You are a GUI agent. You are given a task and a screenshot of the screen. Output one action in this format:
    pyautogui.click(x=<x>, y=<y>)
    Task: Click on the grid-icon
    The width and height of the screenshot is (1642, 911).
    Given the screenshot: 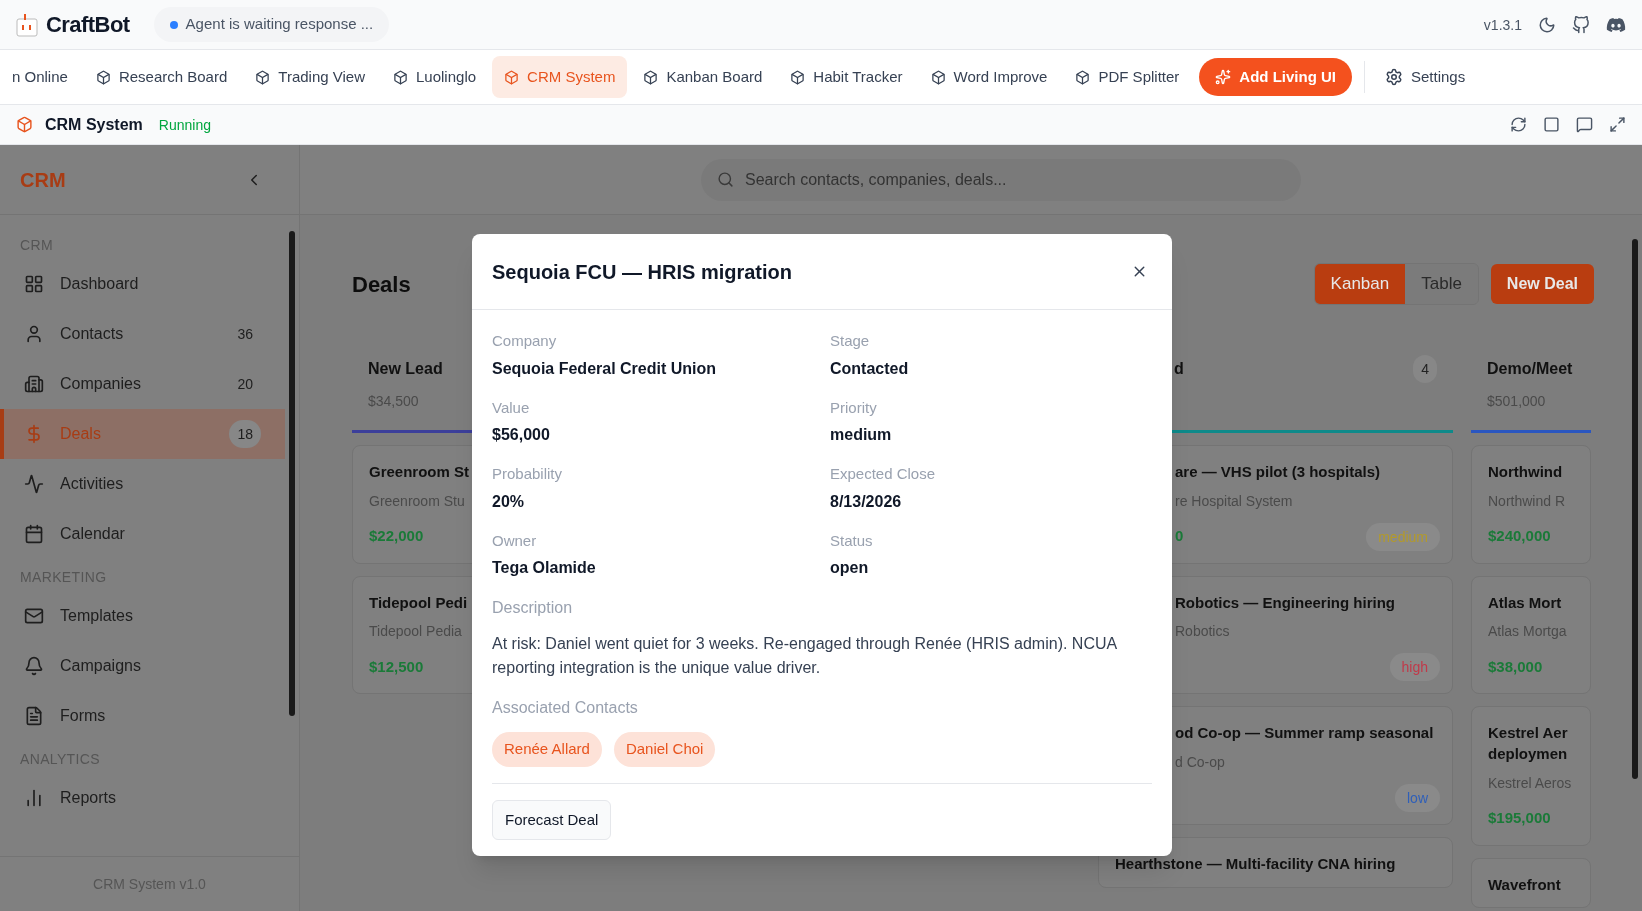 What is the action you would take?
    pyautogui.click(x=34, y=284)
    